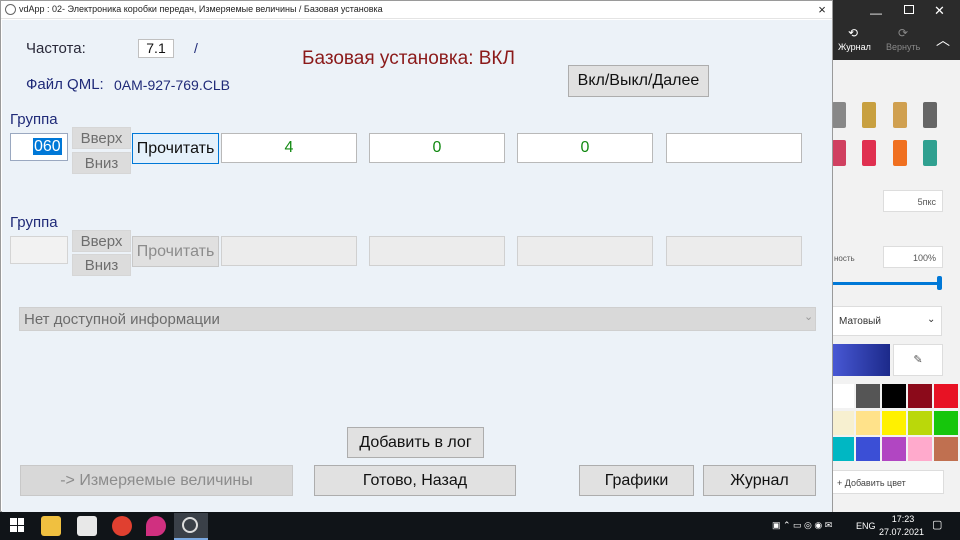 The image size is (960, 540). Describe the element at coordinates (175, 148) in the screenshot. I see `group1-read-button: Прочитать` at that location.